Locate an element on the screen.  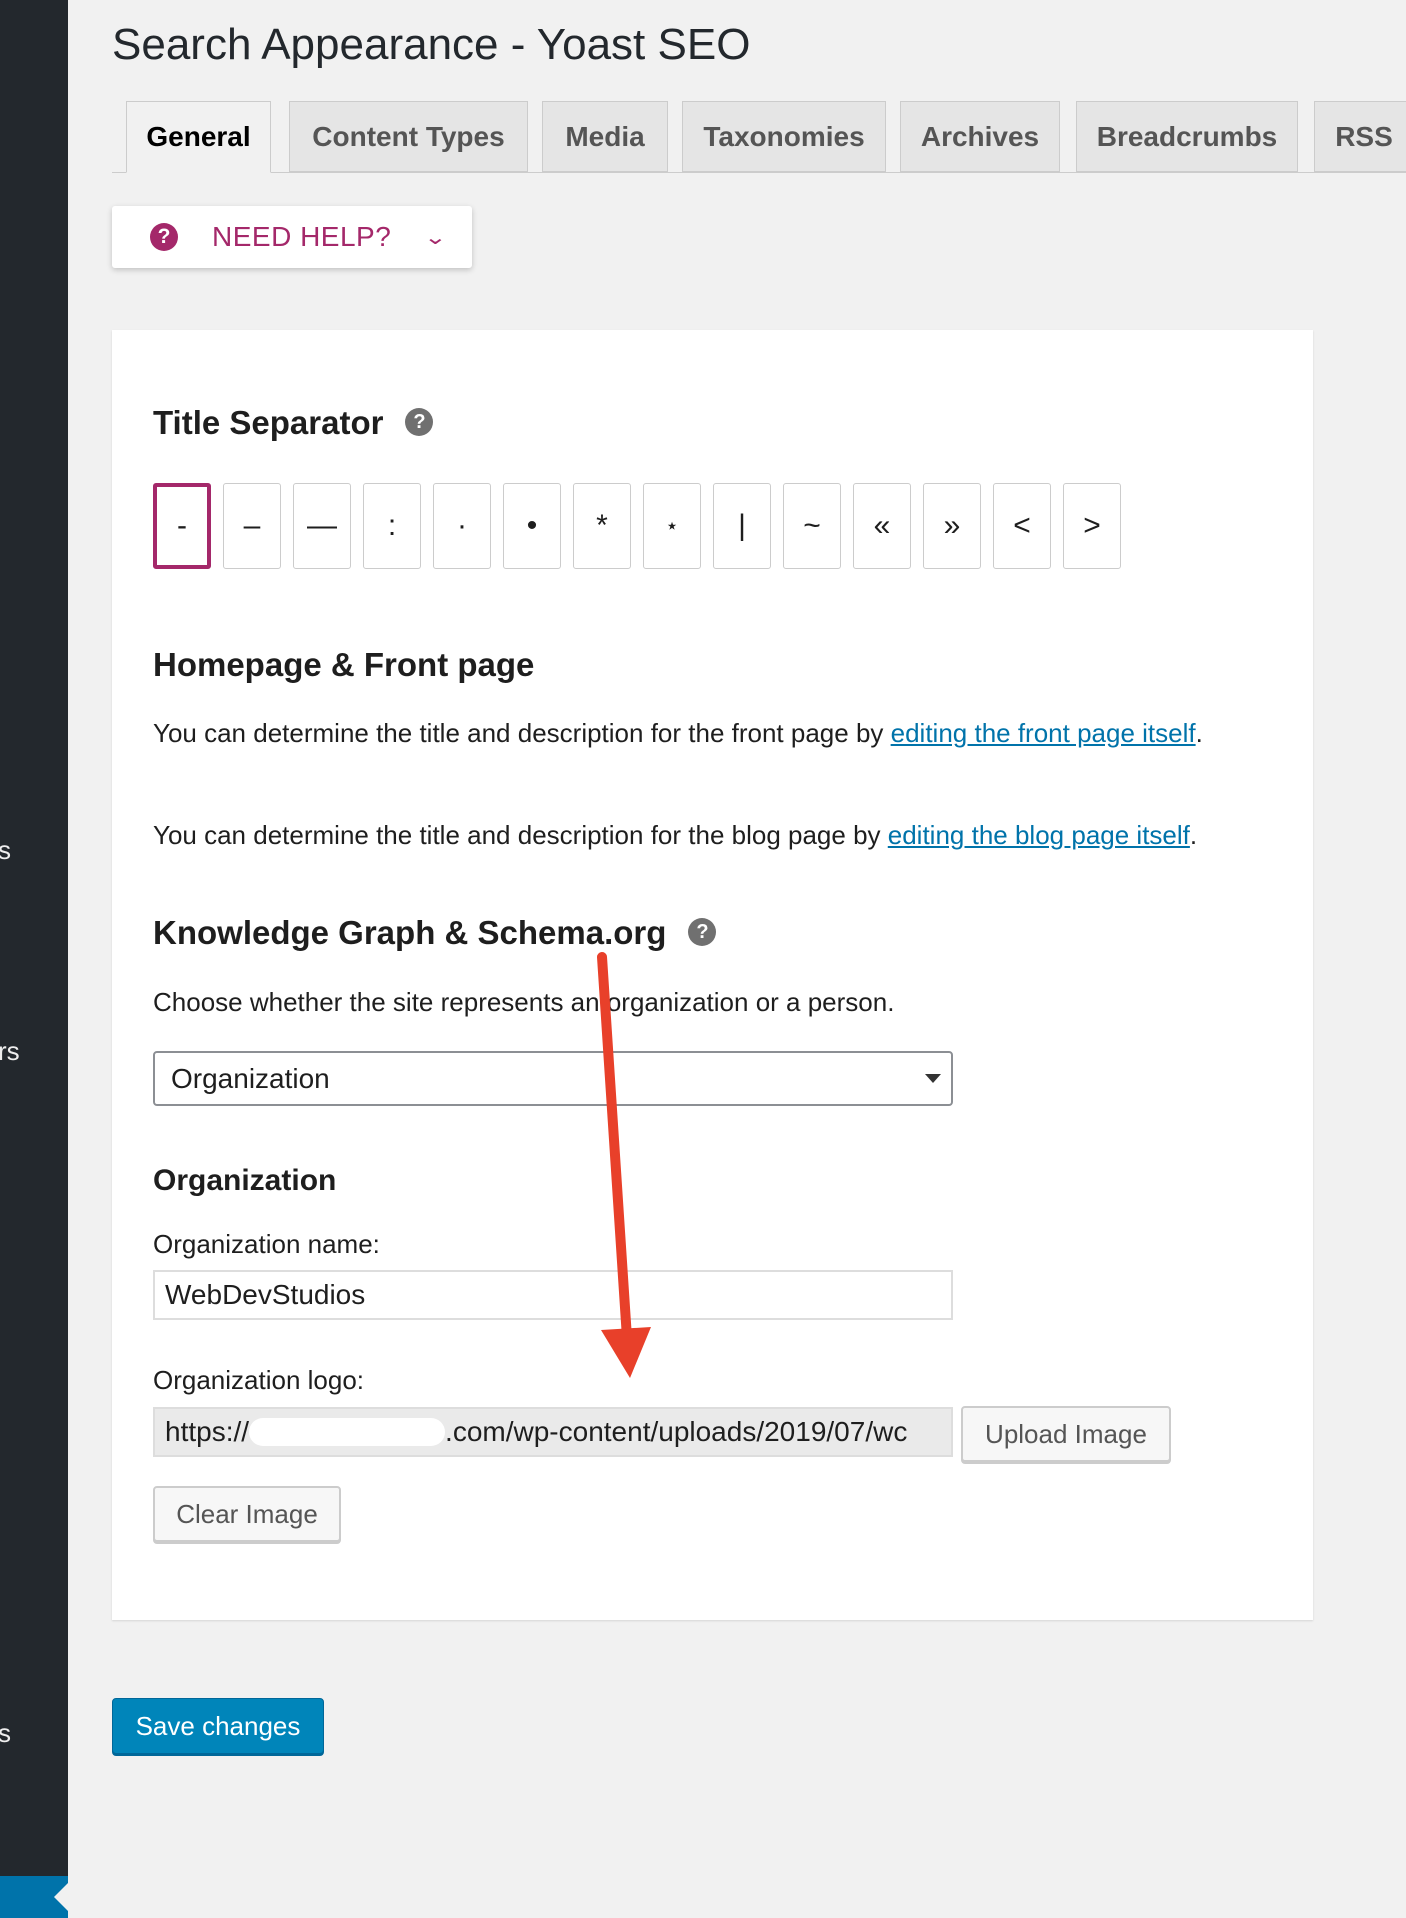
need-help-button: ? NEED HELP? ⌄ is located at coordinates (292, 237).